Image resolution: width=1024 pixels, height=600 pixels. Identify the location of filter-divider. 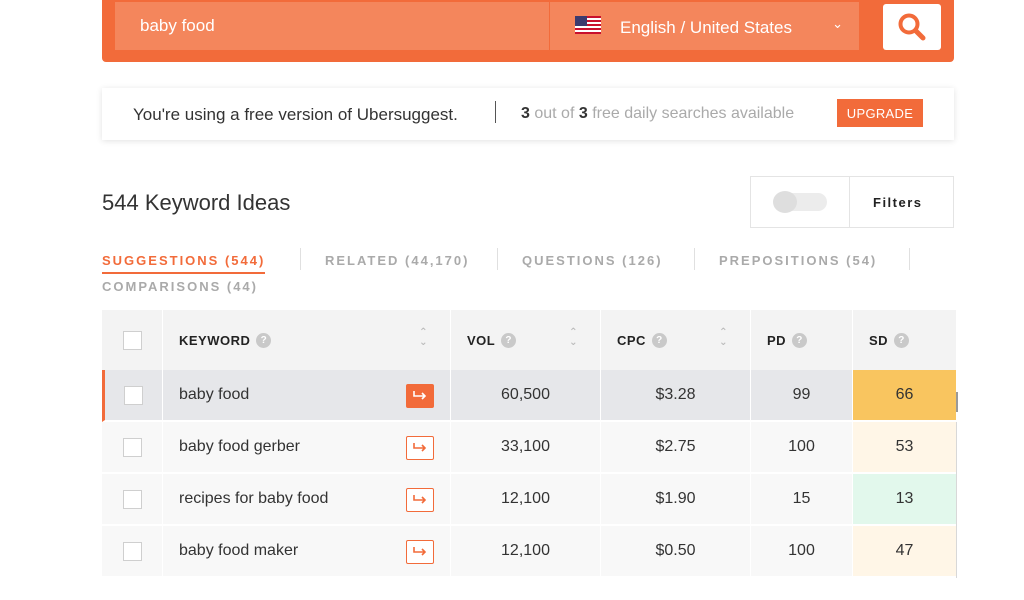
(849, 202).